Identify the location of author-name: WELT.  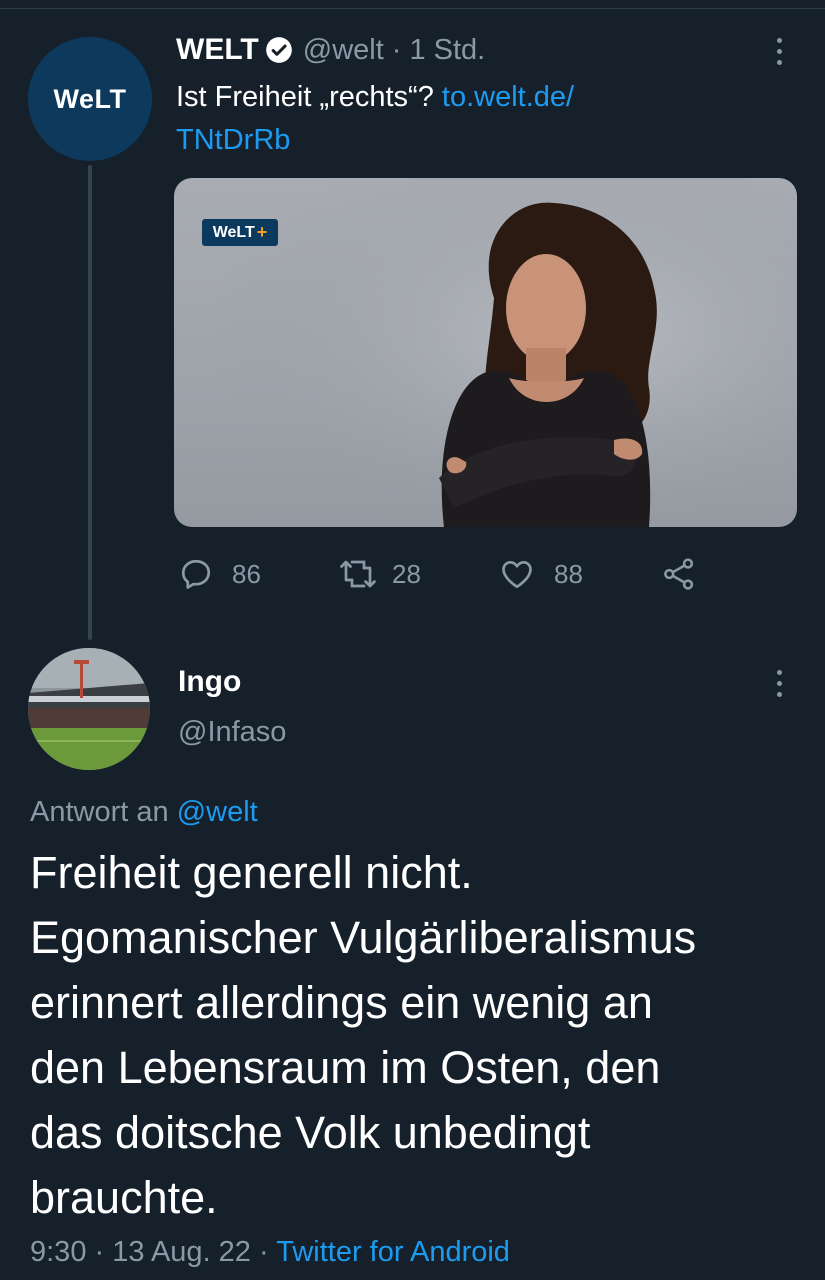
(217, 50).